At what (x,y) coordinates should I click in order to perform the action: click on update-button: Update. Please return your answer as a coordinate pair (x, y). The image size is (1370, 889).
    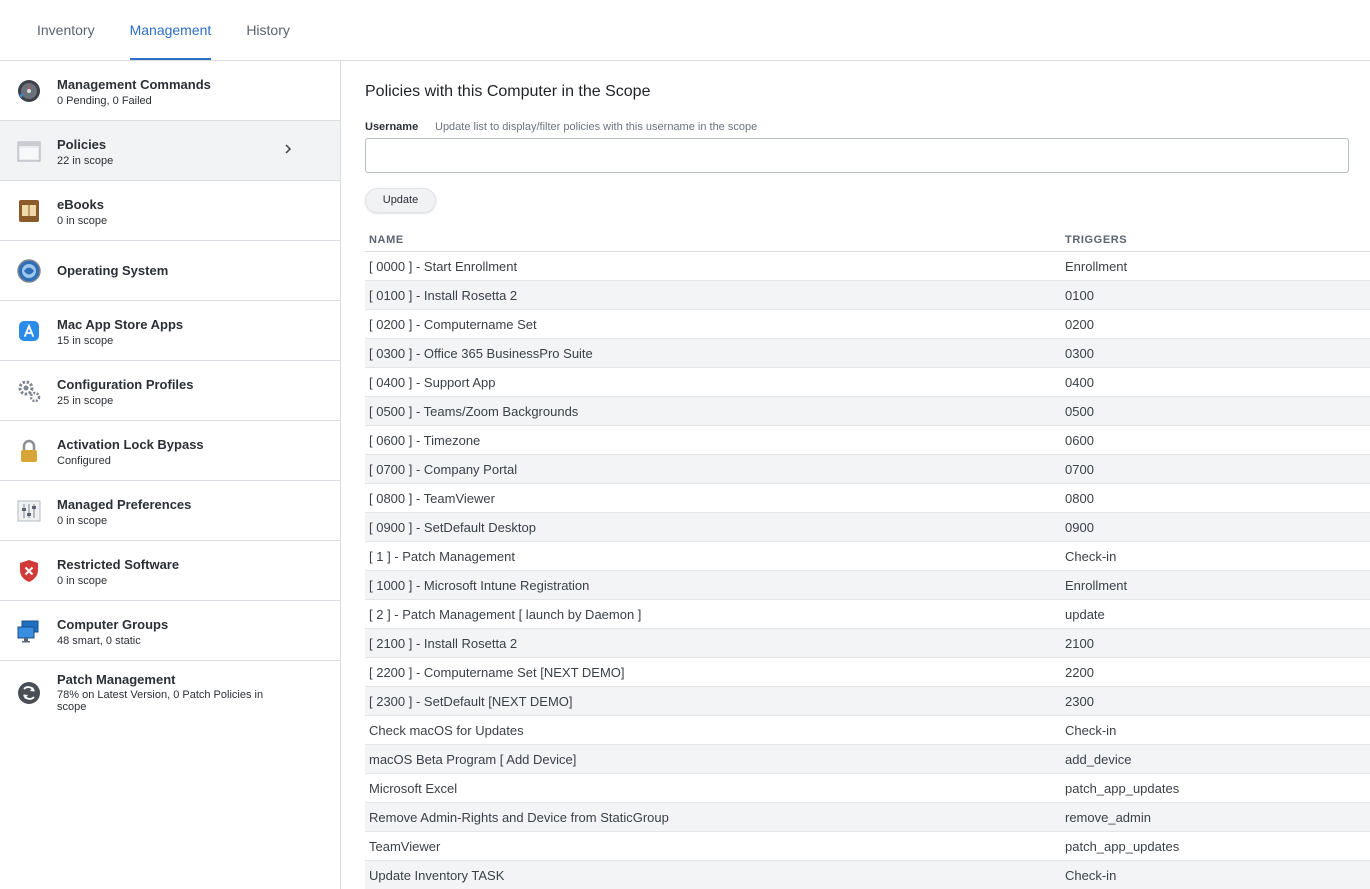
    Looking at the image, I should click on (400, 200).